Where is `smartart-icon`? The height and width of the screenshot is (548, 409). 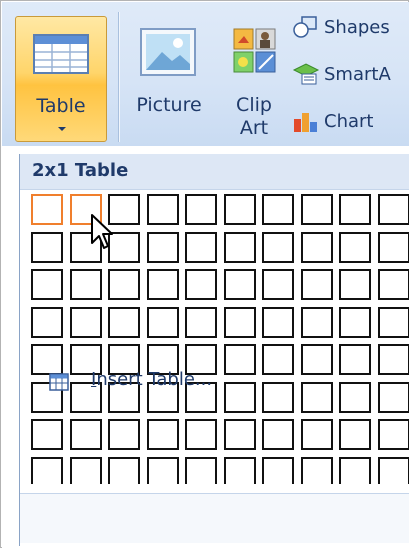 smartart-icon is located at coordinates (306, 74).